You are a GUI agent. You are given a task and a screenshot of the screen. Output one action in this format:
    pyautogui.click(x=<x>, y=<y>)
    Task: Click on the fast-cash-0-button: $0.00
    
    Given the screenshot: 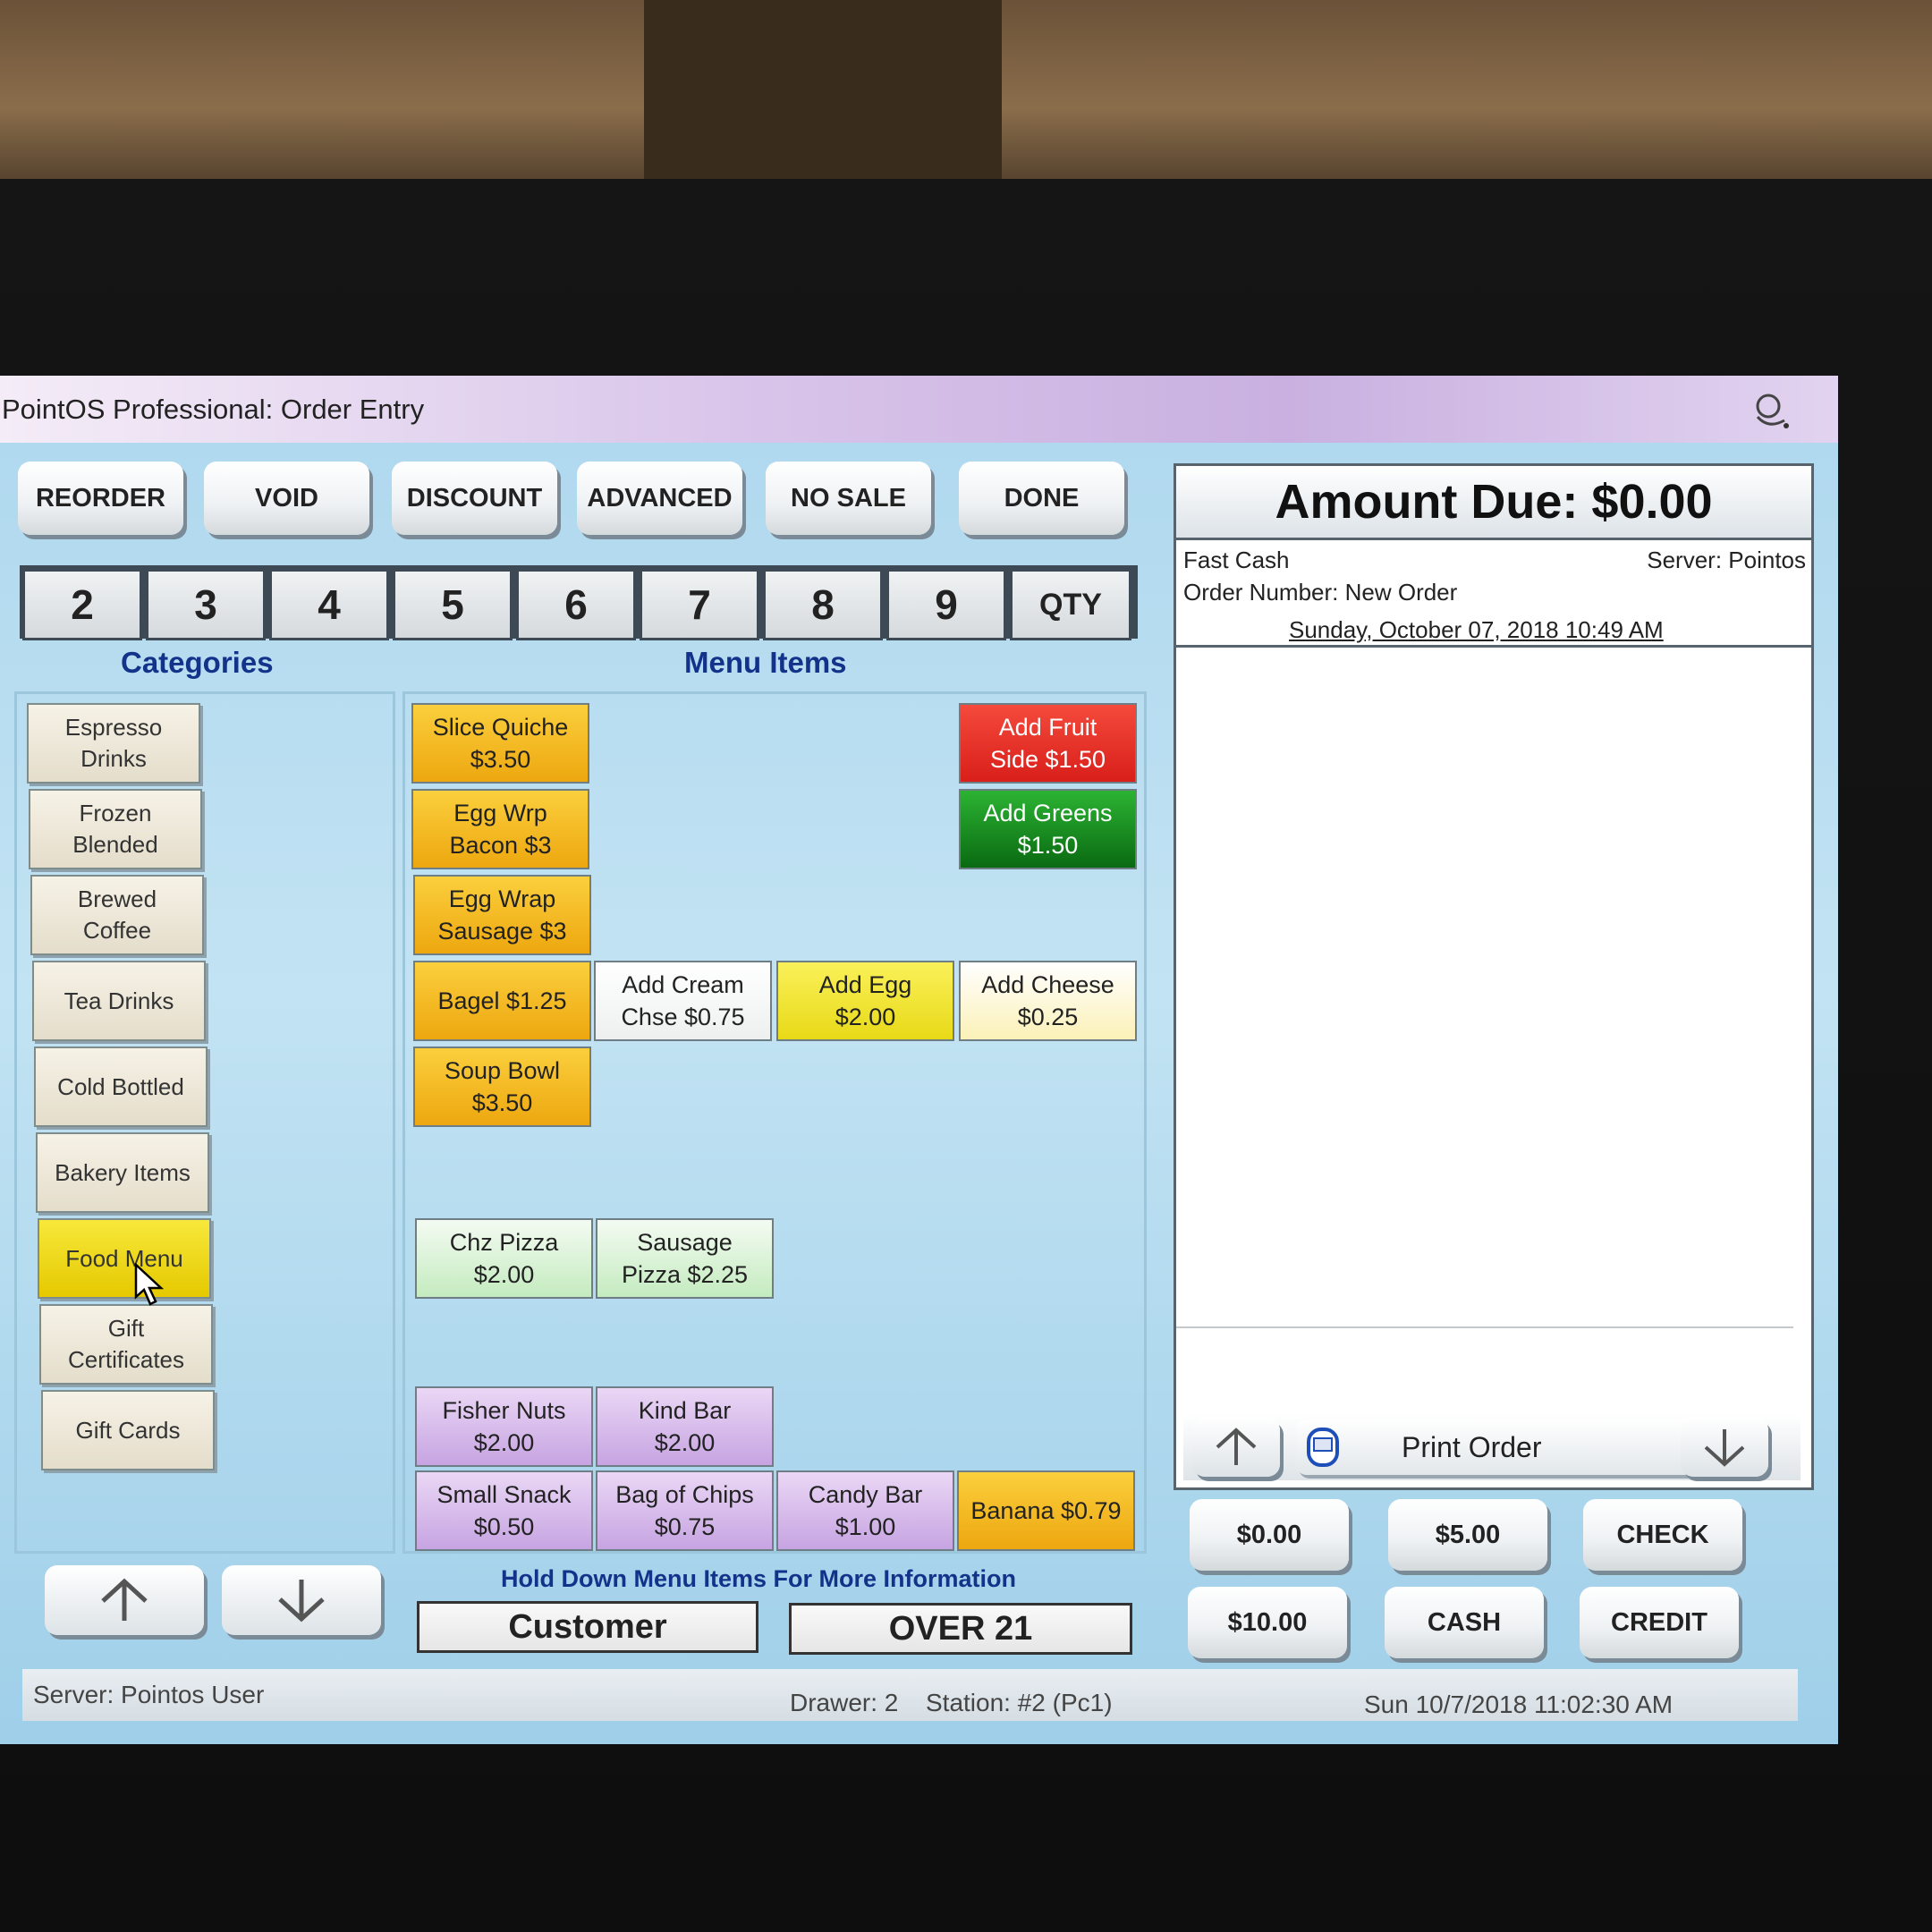 What is the action you would take?
    pyautogui.click(x=1269, y=1535)
    